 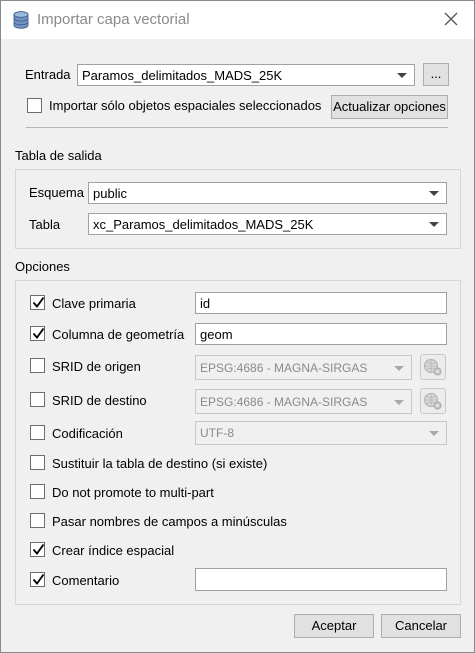 What do you see at coordinates (217, 433) in the screenshot?
I see `encoding-value: UTF-8` at bounding box center [217, 433].